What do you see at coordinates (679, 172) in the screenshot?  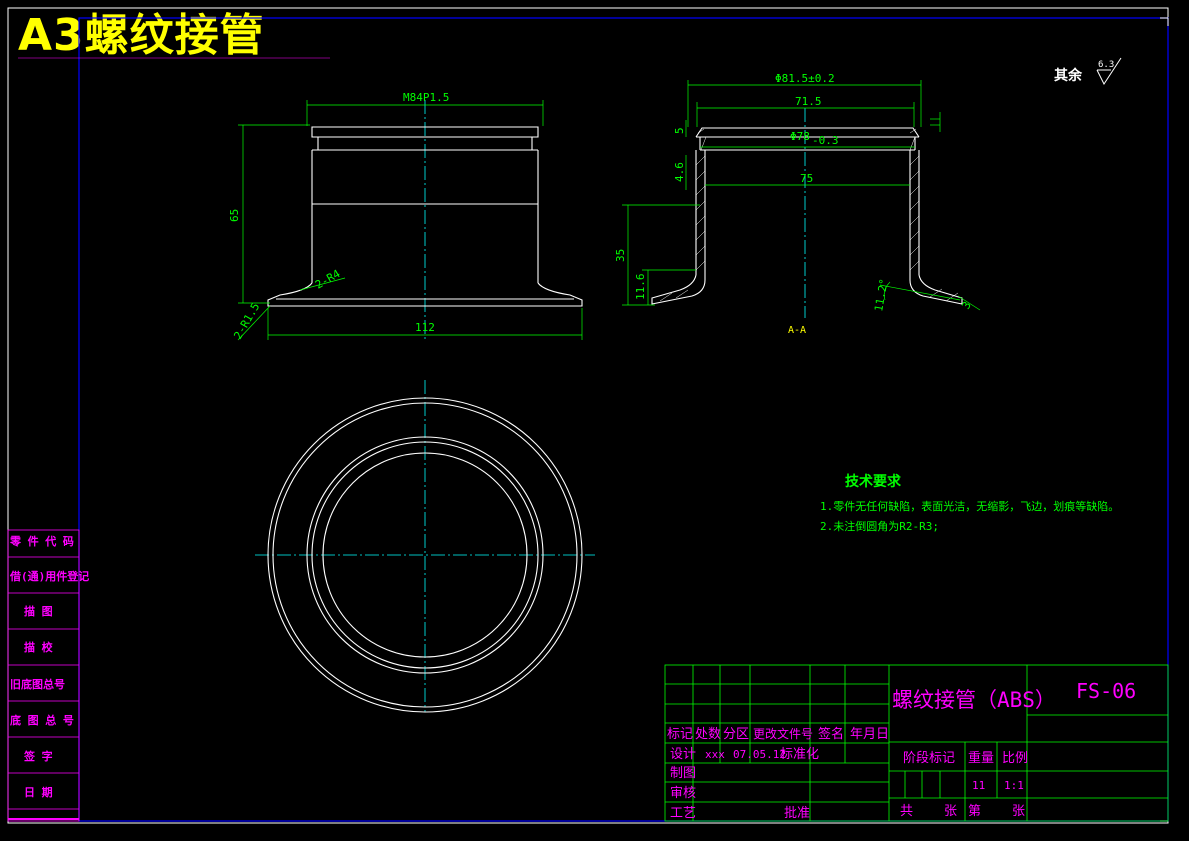 I see `dim-4-6-label: 4.6` at bounding box center [679, 172].